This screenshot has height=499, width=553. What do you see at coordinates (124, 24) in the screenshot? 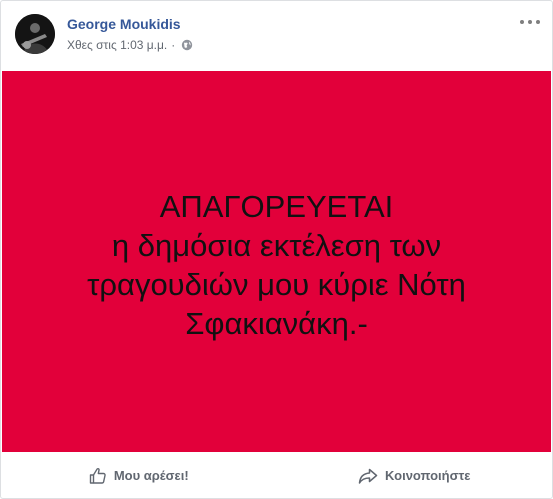
I see `author-name: George Moukidis` at bounding box center [124, 24].